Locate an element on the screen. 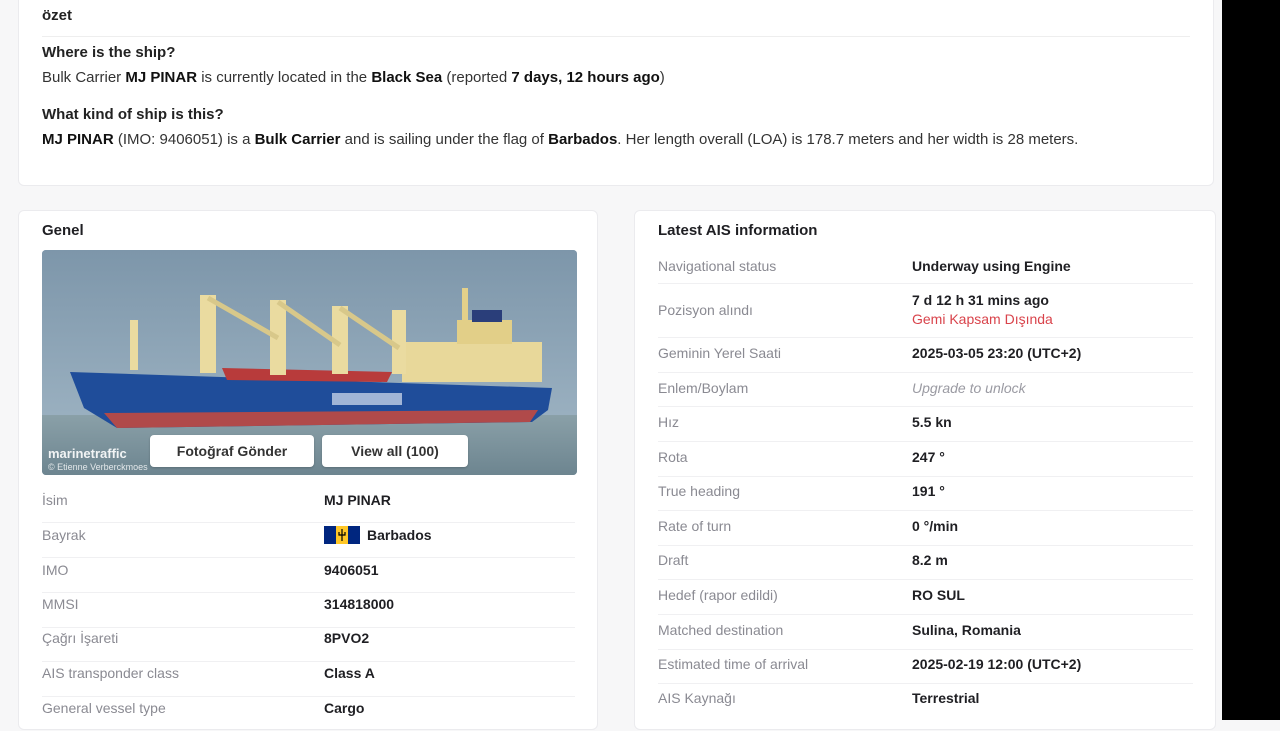  row-key: Çağrı İşareti is located at coordinates (80, 638).